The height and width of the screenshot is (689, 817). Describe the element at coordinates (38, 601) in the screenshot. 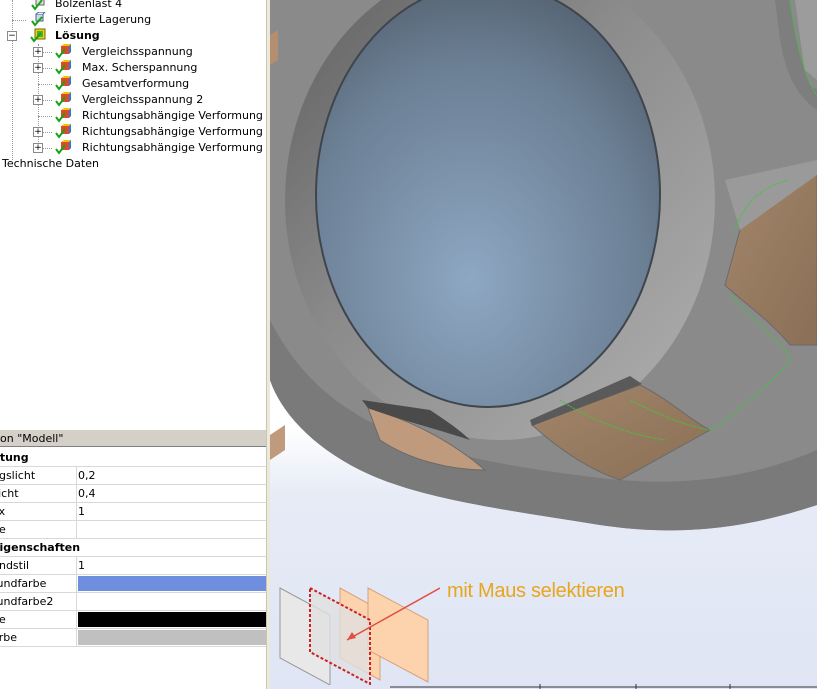

I see `property-name: rundfarbe2` at that location.